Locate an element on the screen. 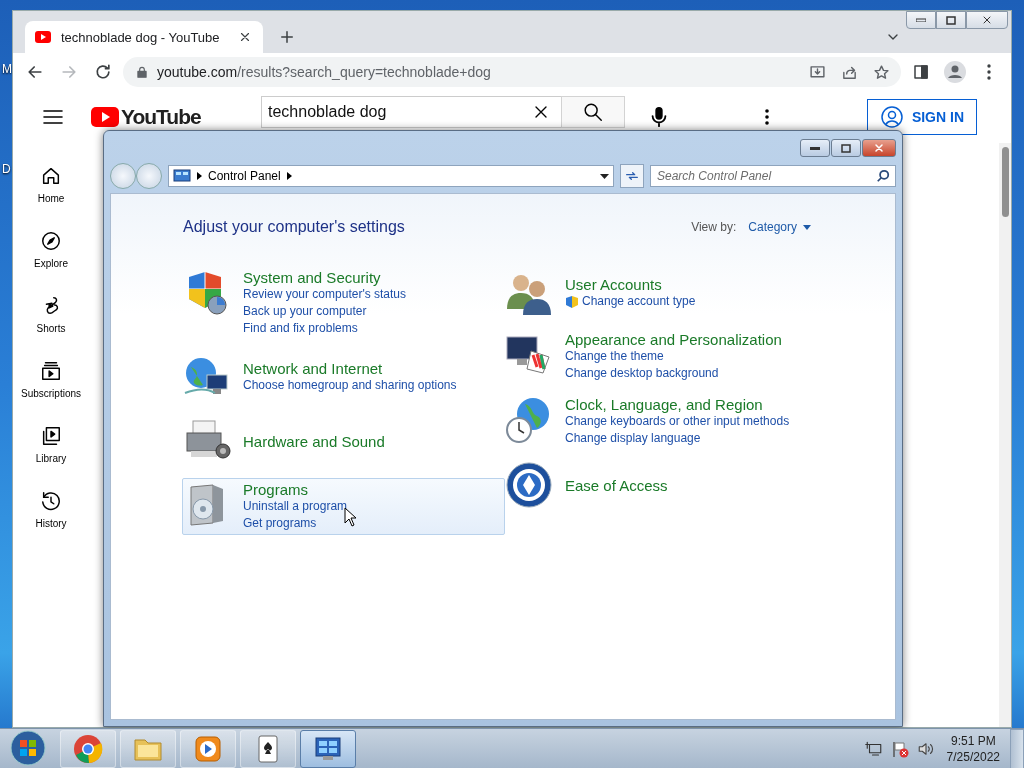  breadcrumb-item: Control Panel is located at coordinates (244, 176).